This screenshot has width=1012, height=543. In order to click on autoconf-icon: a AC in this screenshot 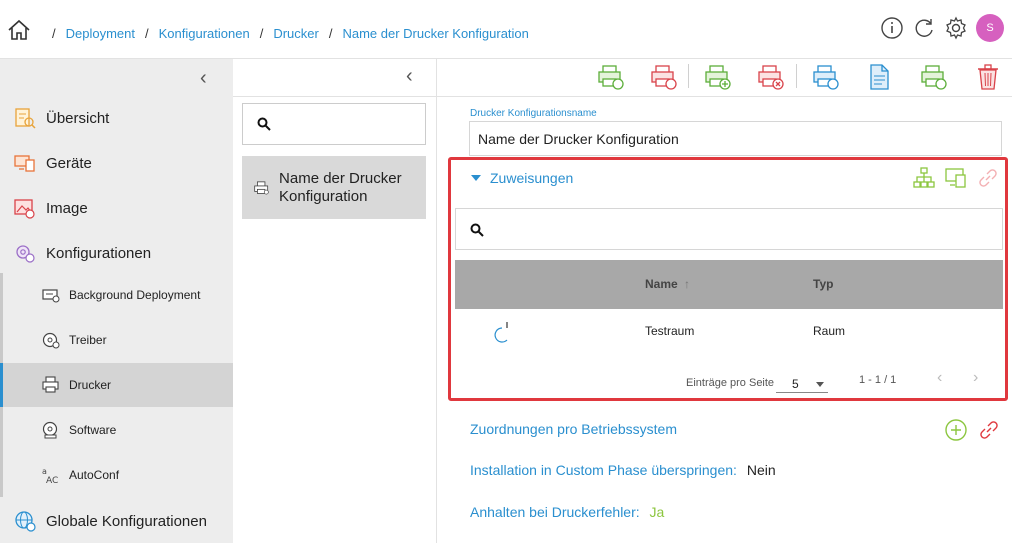, I will do `click(50, 475)`.